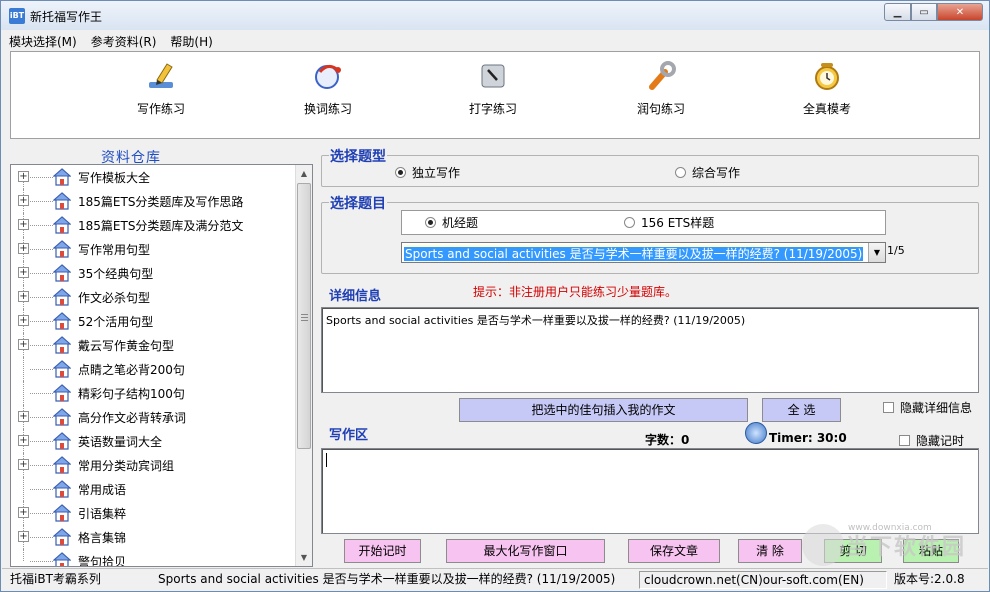 Image resolution: width=990 pixels, height=592 pixels. I want to click on close-button: ✕, so click(960, 12).